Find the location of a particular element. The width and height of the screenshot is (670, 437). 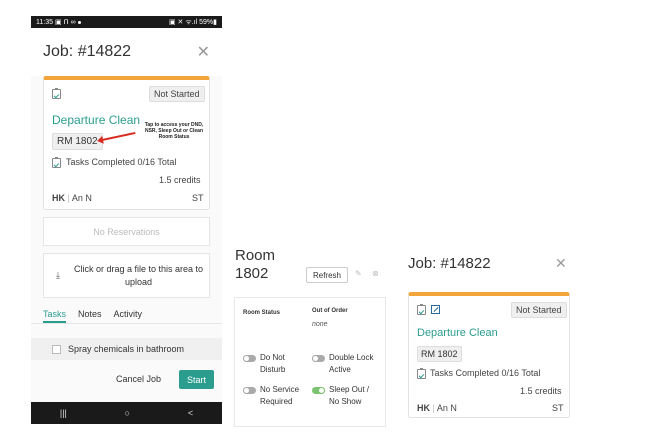

annotation-arrow is located at coordinates (118, 136).